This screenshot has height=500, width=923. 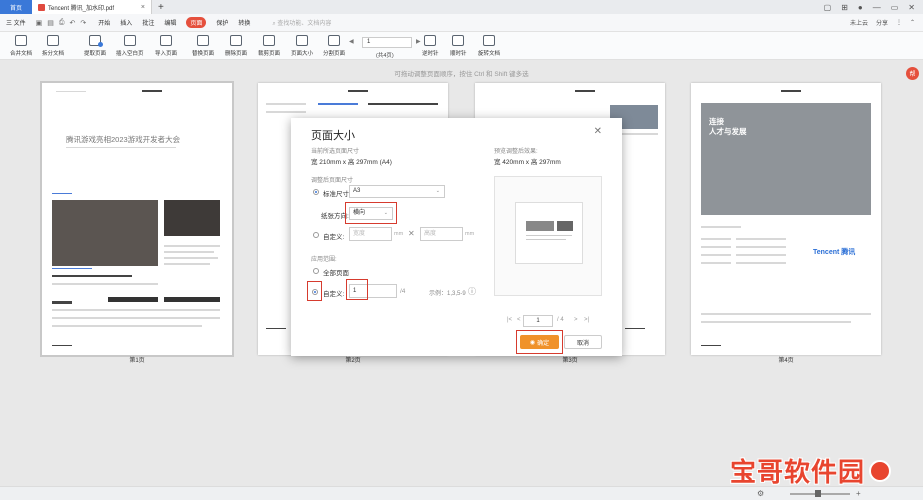 What do you see at coordinates (92, 276) in the screenshot?
I see `headline-line` at bounding box center [92, 276].